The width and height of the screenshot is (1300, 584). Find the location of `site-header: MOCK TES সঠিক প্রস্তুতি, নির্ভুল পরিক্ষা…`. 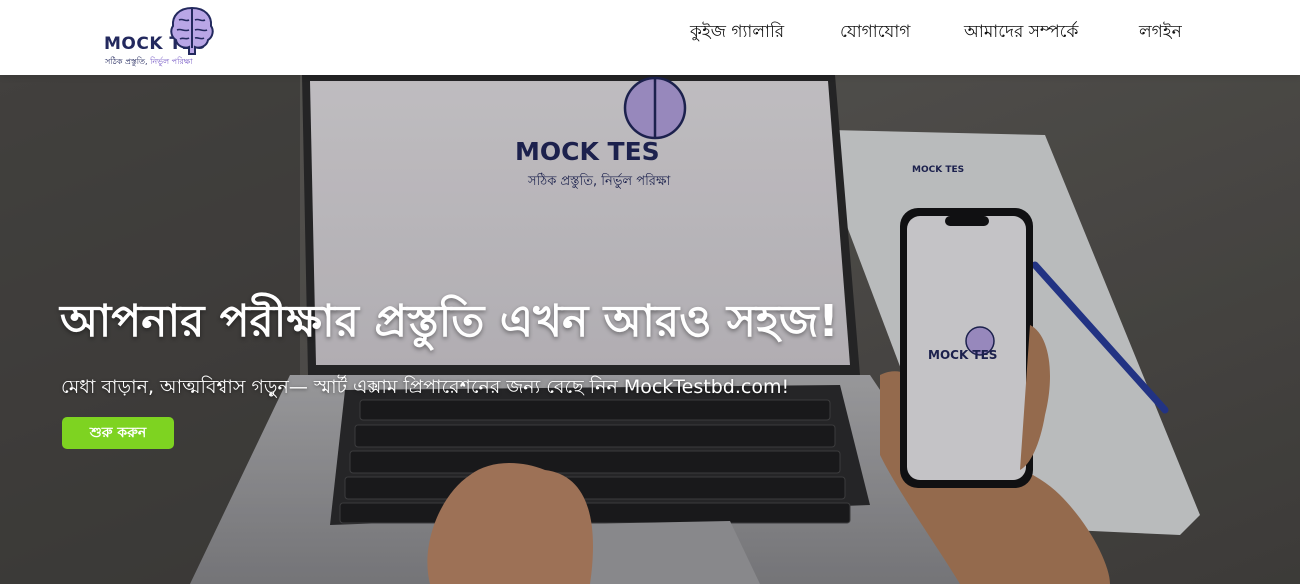

site-header: MOCK TES সঠিক প্রস্তুতি, নির্ভুল পরিক্ষা… is located at coordinates (650, 37).